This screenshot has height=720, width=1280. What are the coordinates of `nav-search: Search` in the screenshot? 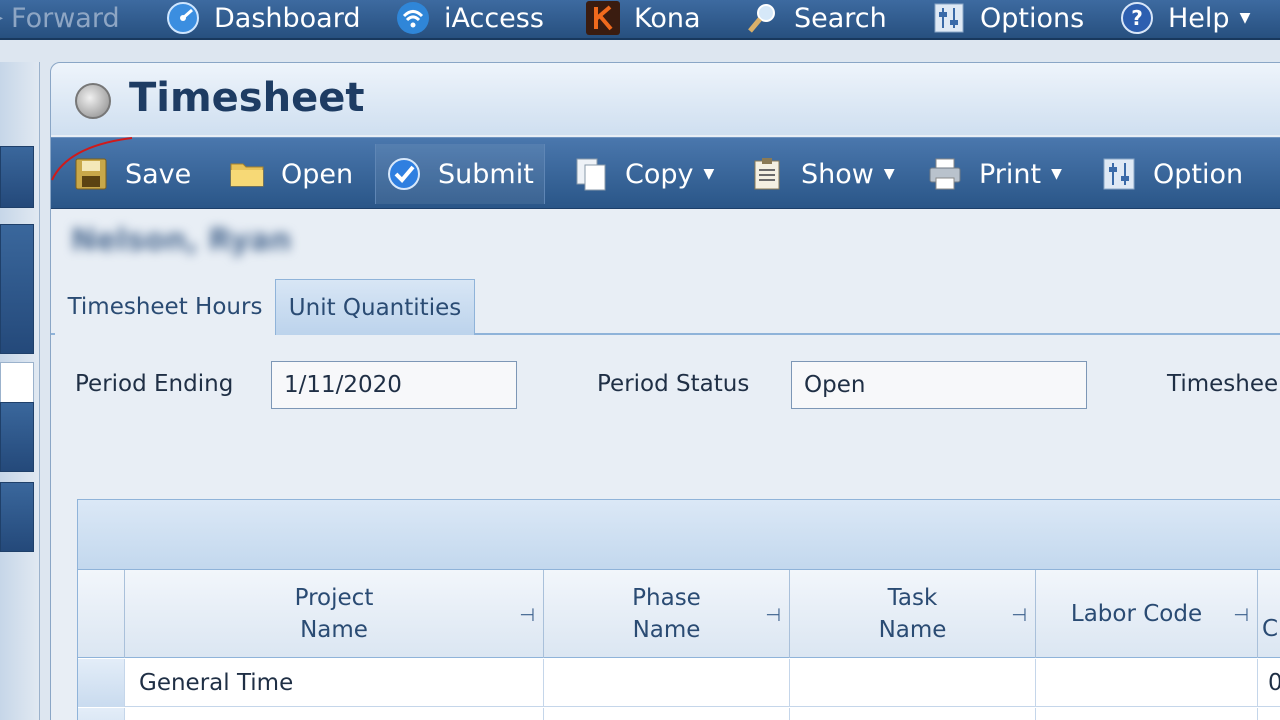 It's located at (816, 18).